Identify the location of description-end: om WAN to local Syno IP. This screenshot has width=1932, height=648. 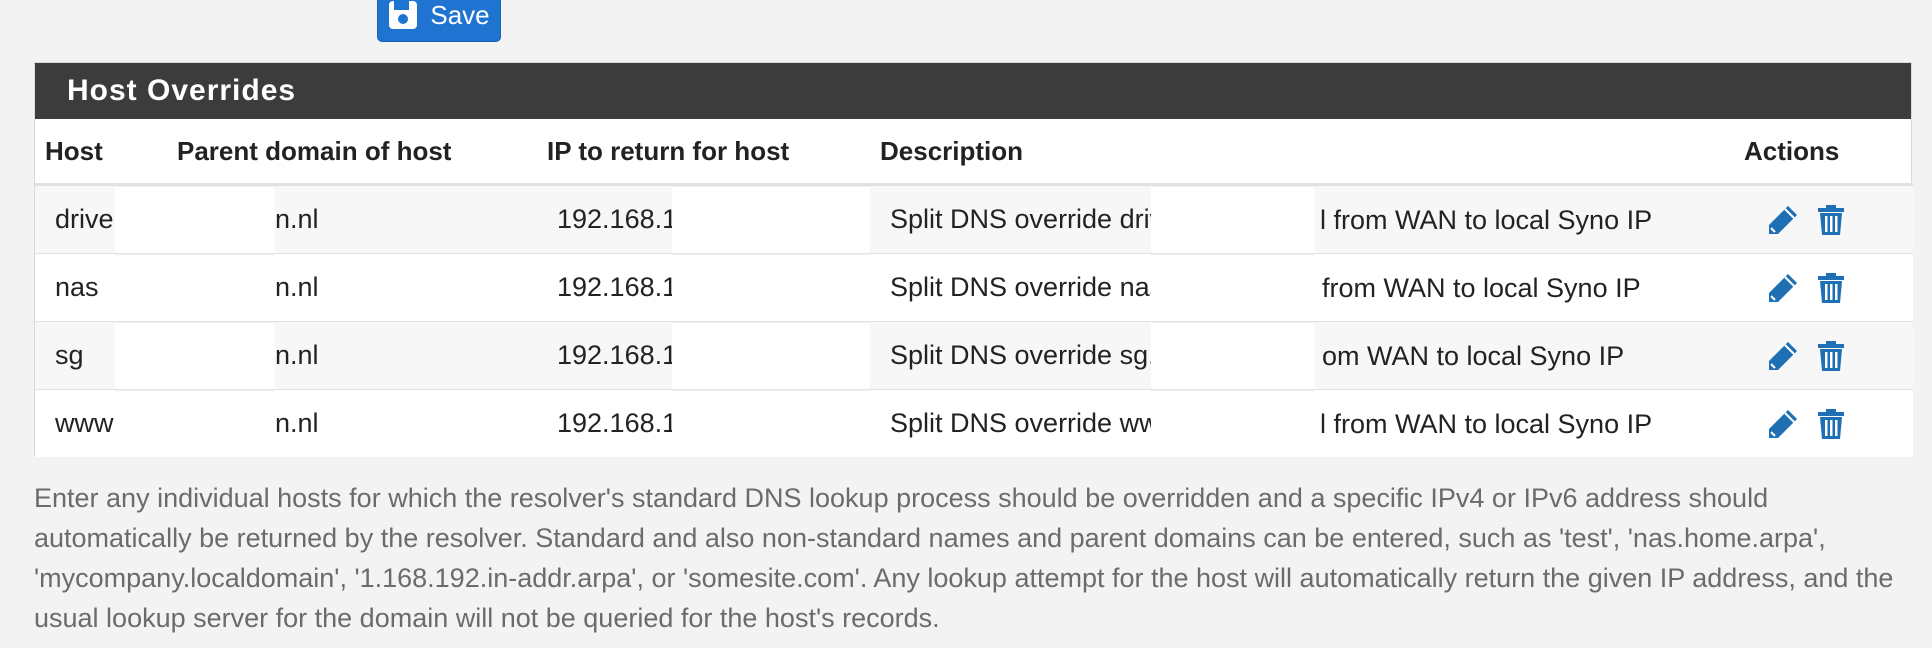
(1473, 356).